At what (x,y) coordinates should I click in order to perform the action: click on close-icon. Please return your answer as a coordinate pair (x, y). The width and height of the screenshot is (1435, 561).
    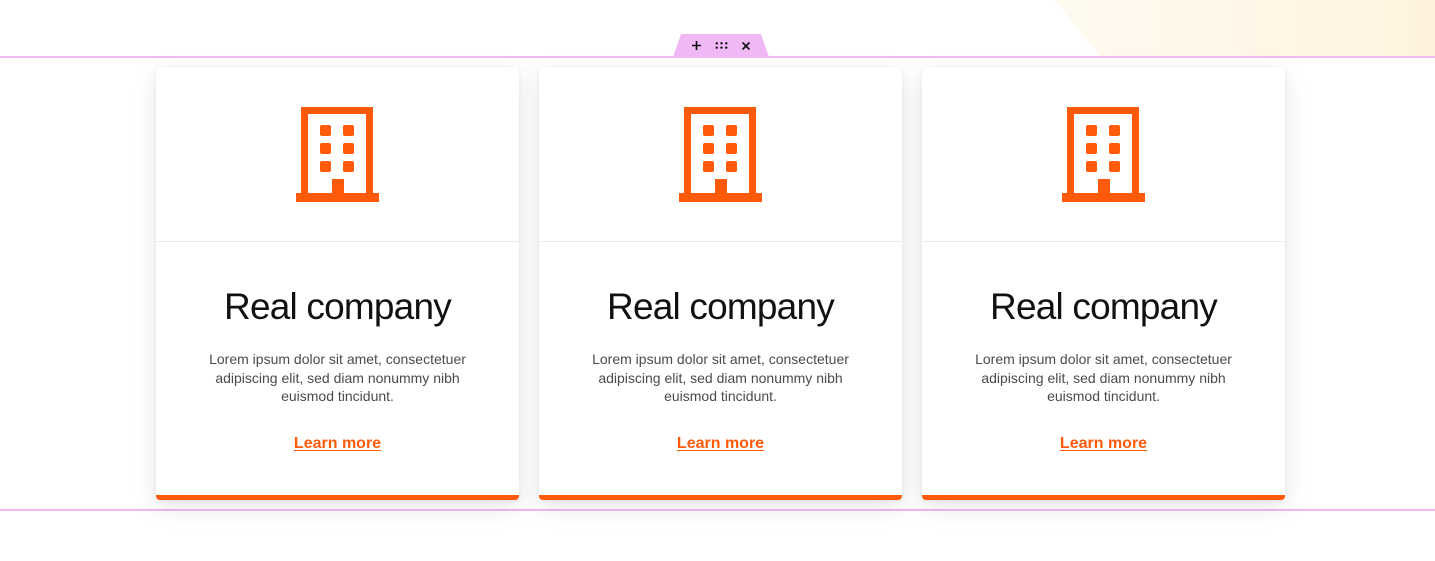
    Looking at the image, I should click on (746, 45).